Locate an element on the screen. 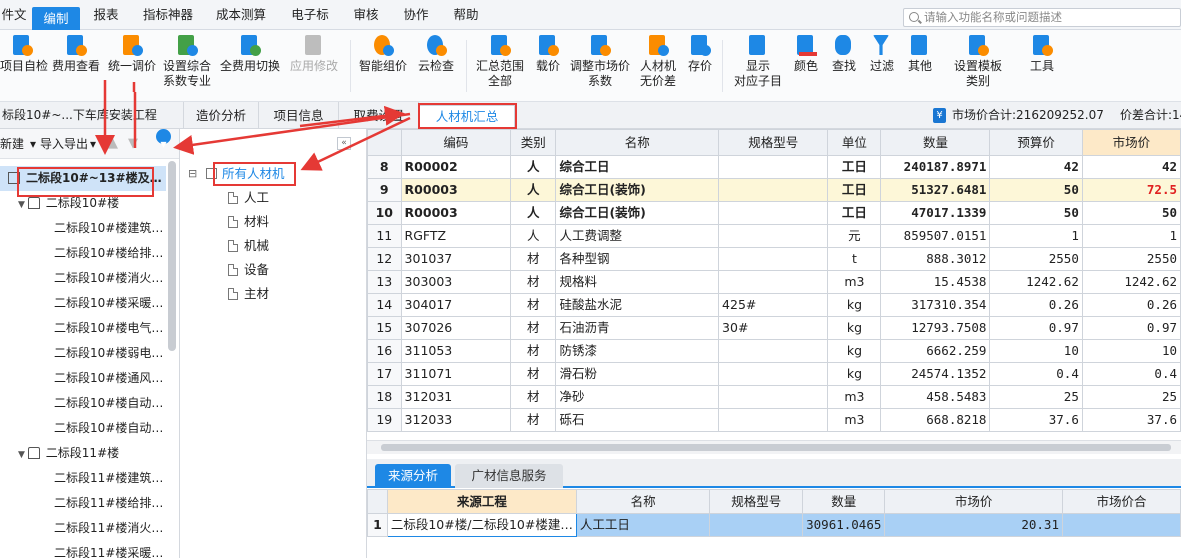 This screenshot has height=558, width=1181. col-spec: 规格型号 is located at coordinates (773, 142).